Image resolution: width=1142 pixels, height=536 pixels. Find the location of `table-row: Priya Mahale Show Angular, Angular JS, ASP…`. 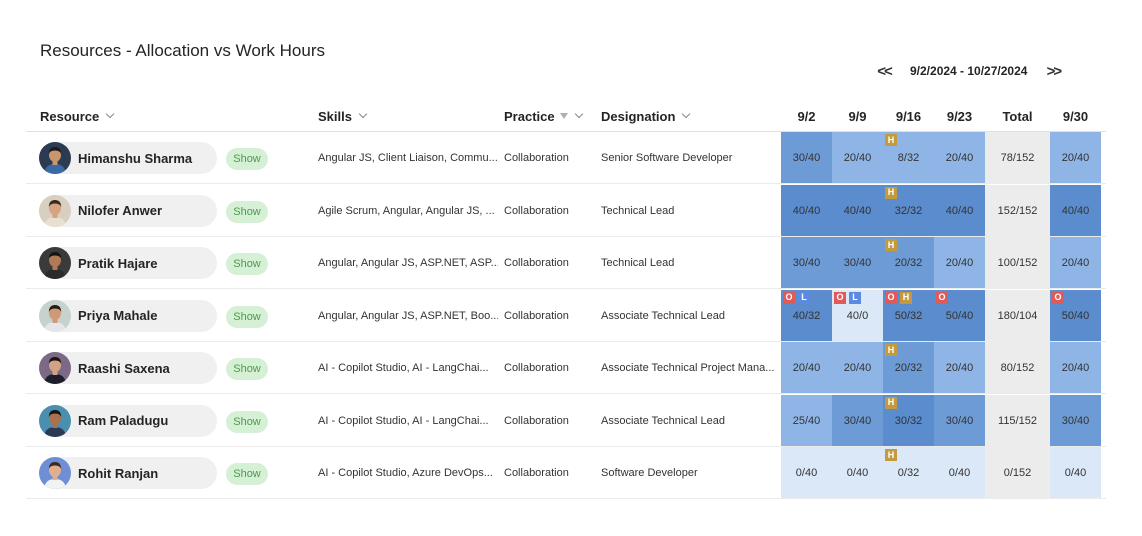

table-row: Priya Mahale Show Angular, Angular JS, ASP… is located at coordinates (571, 315).